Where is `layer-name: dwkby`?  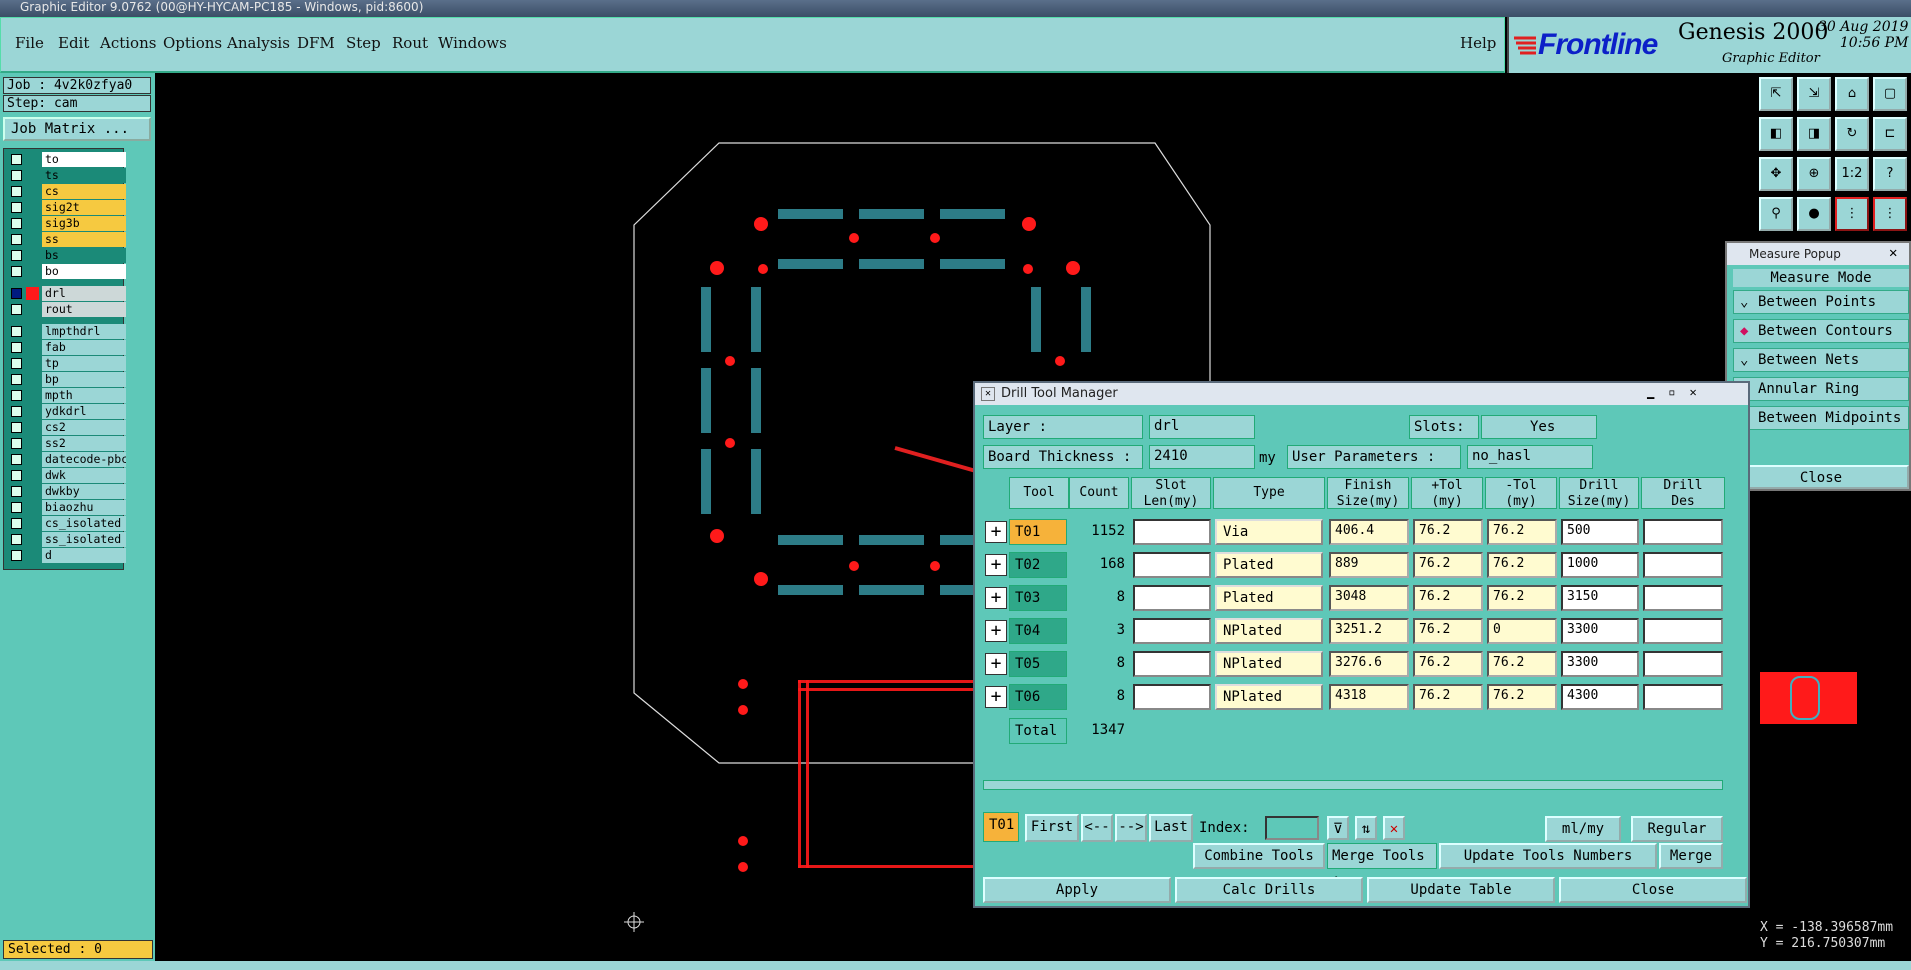 layer-name: dwkby is located at coordinates (84, 491).